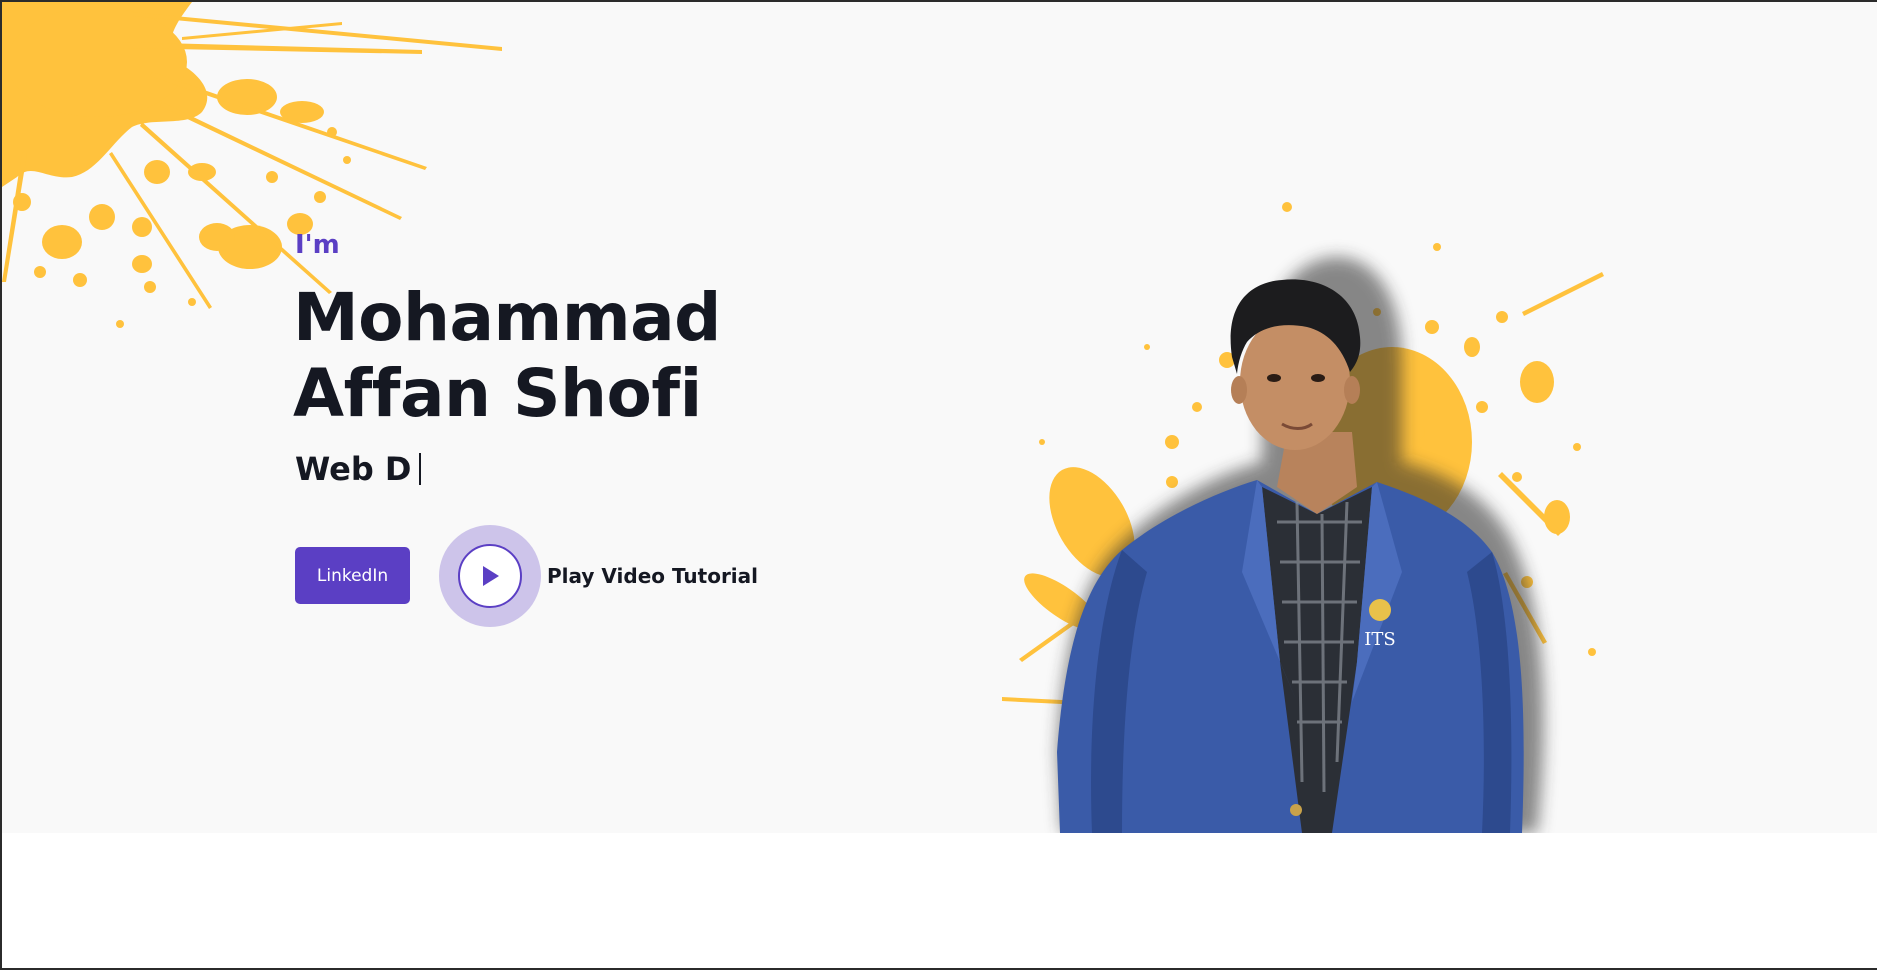  I want to click on play-button-halo, so click(490, 576).